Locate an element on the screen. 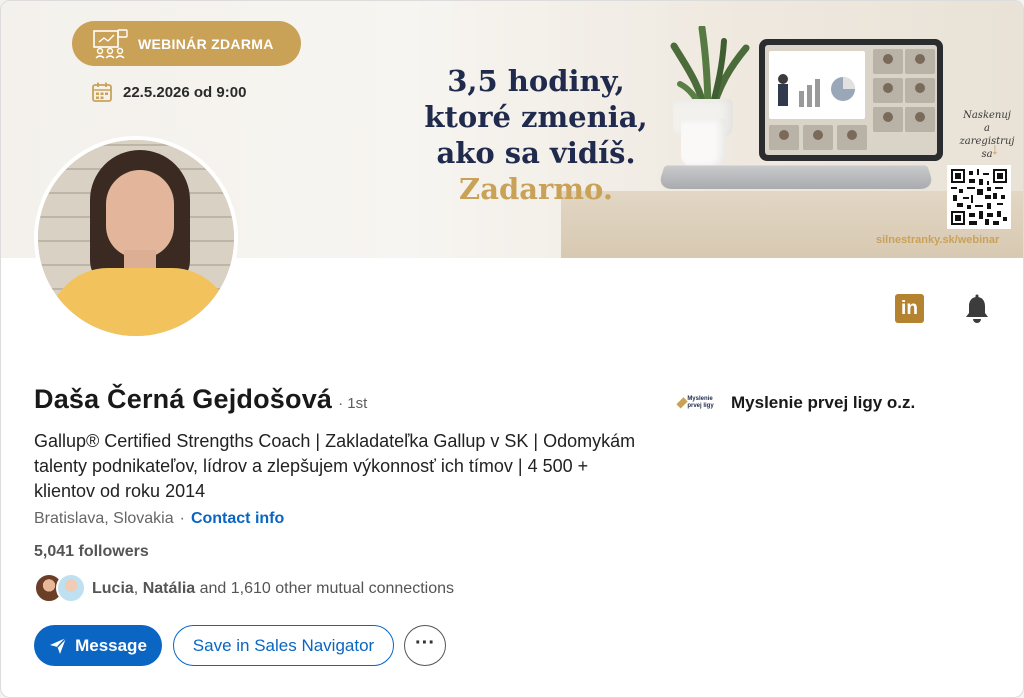 This screenshot has height=698, width=1024. mutual-avatars is located at coordinates (60, 589).